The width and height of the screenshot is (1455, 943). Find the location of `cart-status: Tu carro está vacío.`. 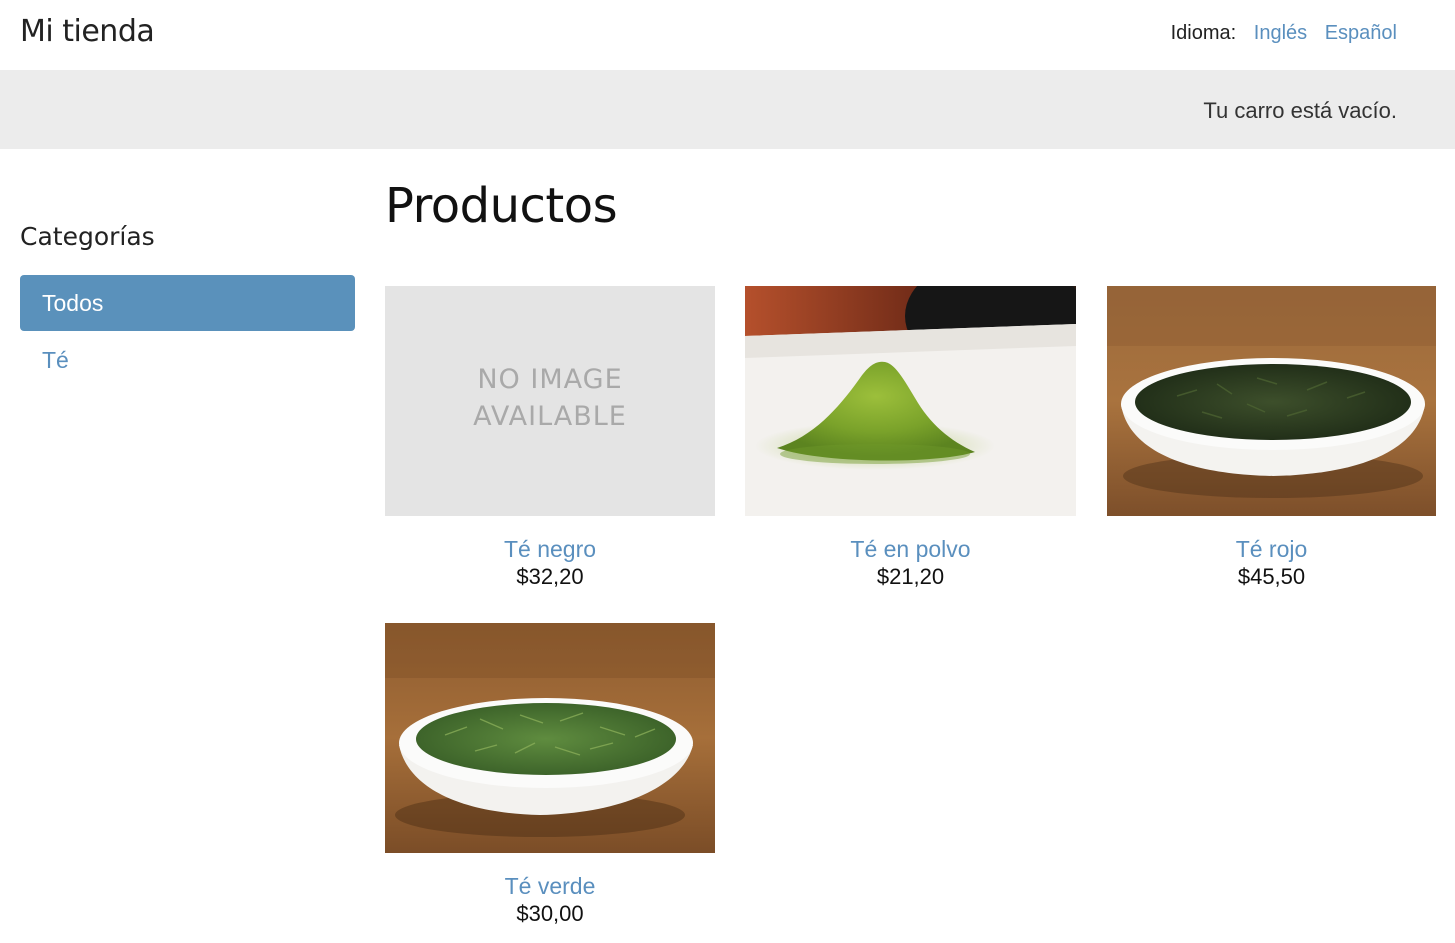

cart-status: Tu carro está vacío. is located at coordinates (1300, 110).